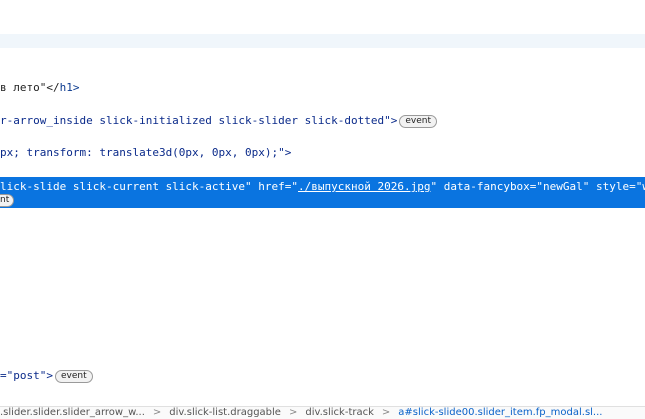 This screenshot has width=645, height=419. What do you see at coordinates (73, 376) in the screenshot?
I see `event-badge-form: event` at bounding box center [73, 376].